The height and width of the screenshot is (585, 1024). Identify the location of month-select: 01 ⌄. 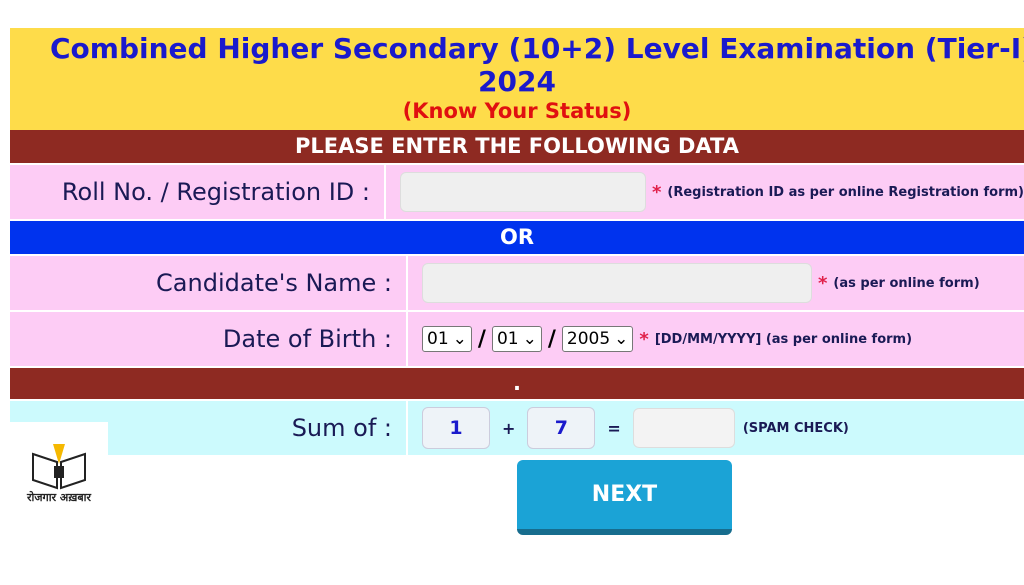
(516, 339).